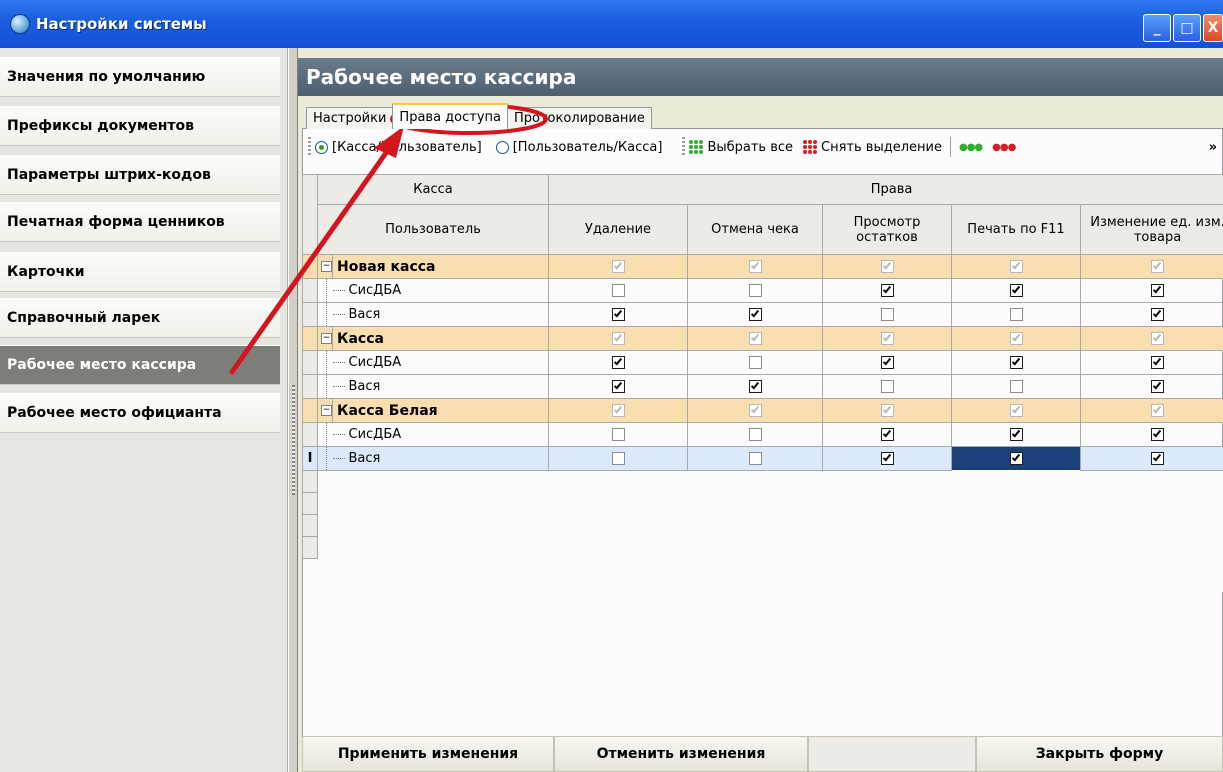 This screenshot has height=772, width=1223. I want to click on header-col-cancel-check: Отмена чека, so click(755, 229).